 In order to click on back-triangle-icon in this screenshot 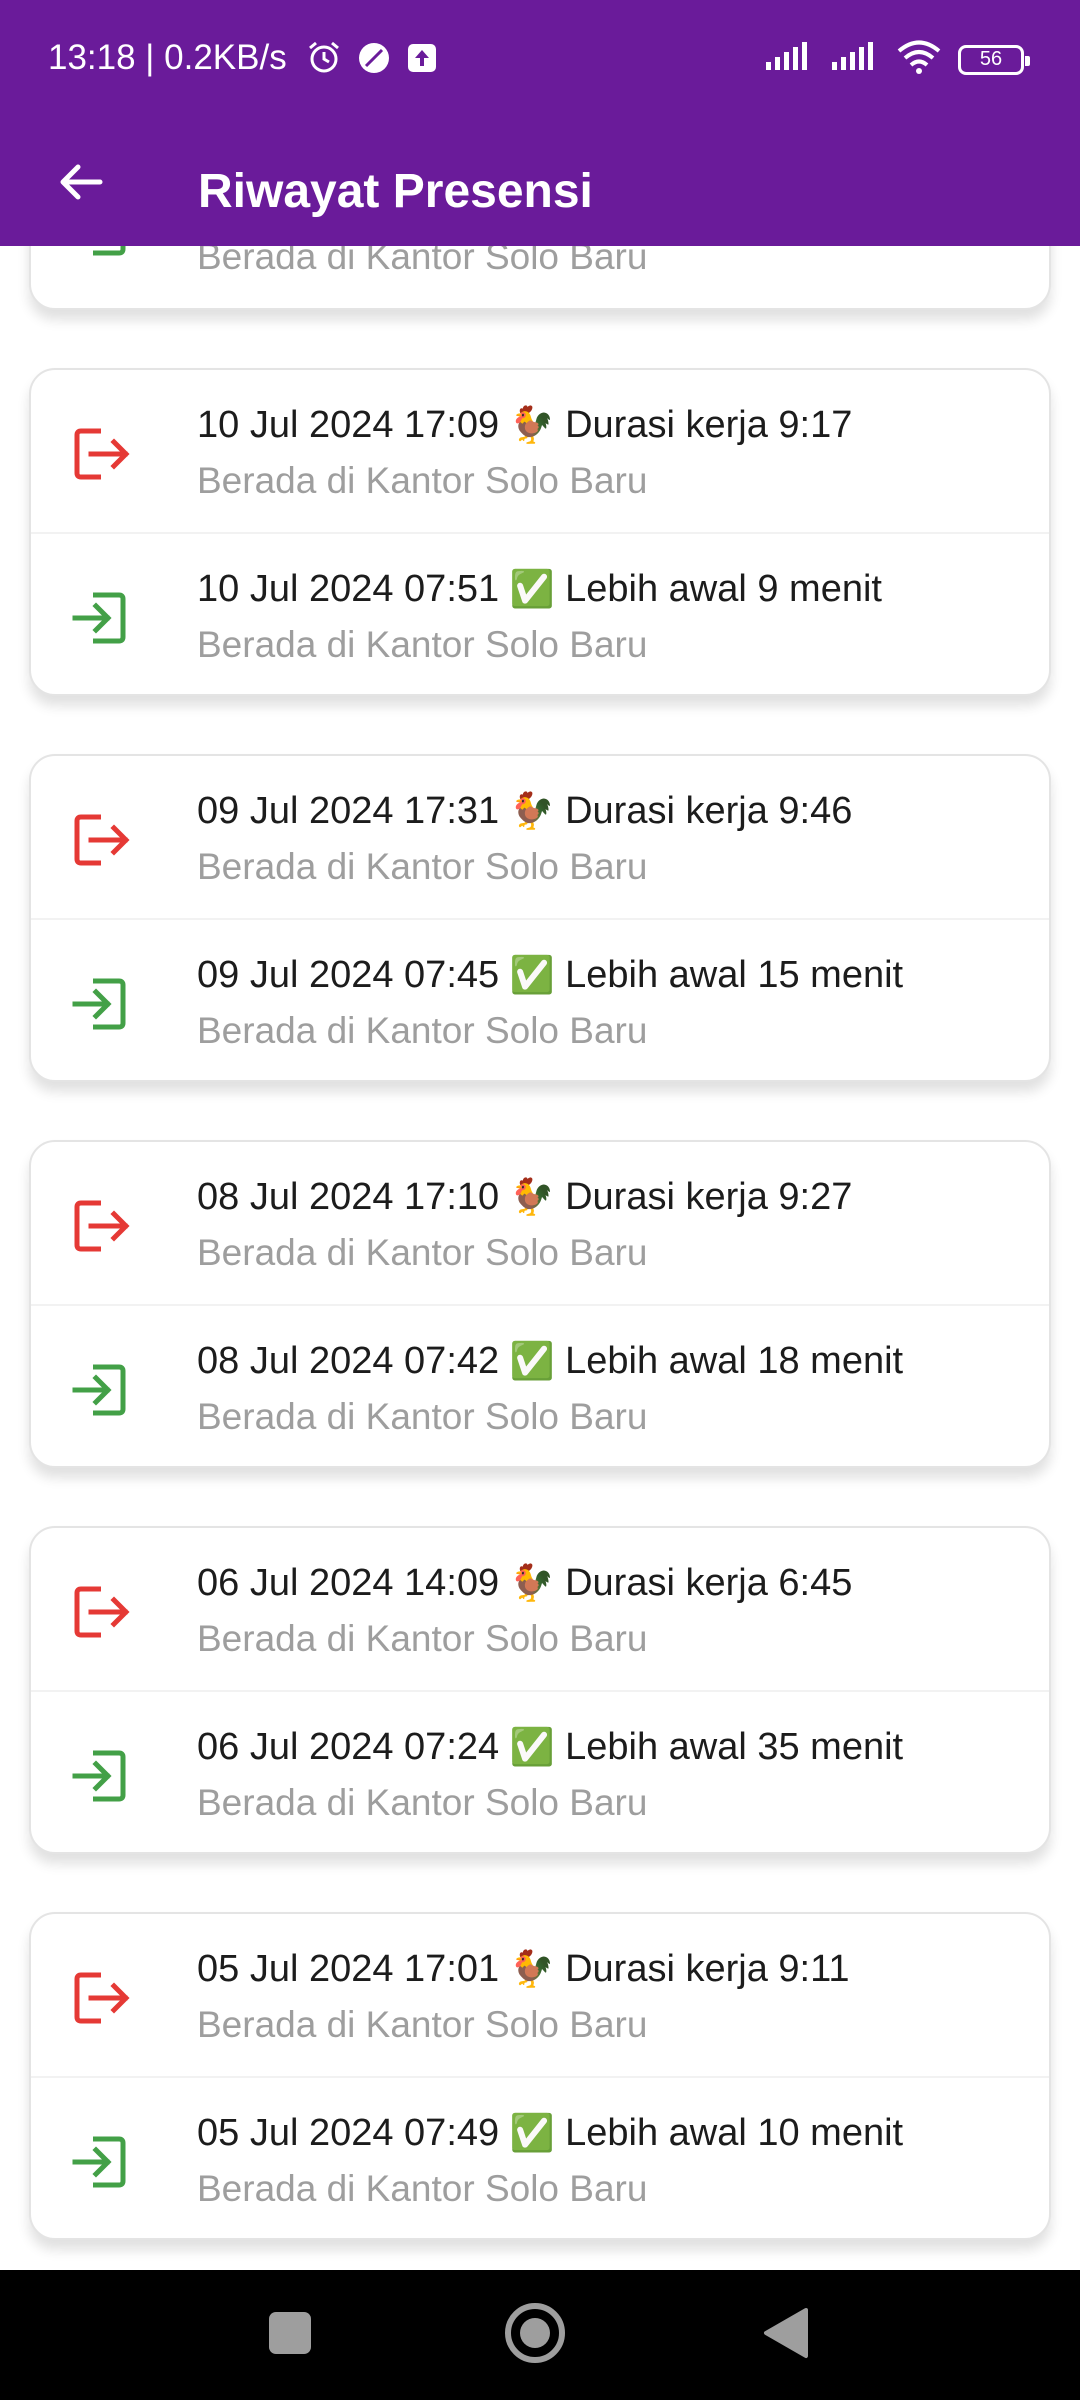, I will do `click(785, 2335)`.